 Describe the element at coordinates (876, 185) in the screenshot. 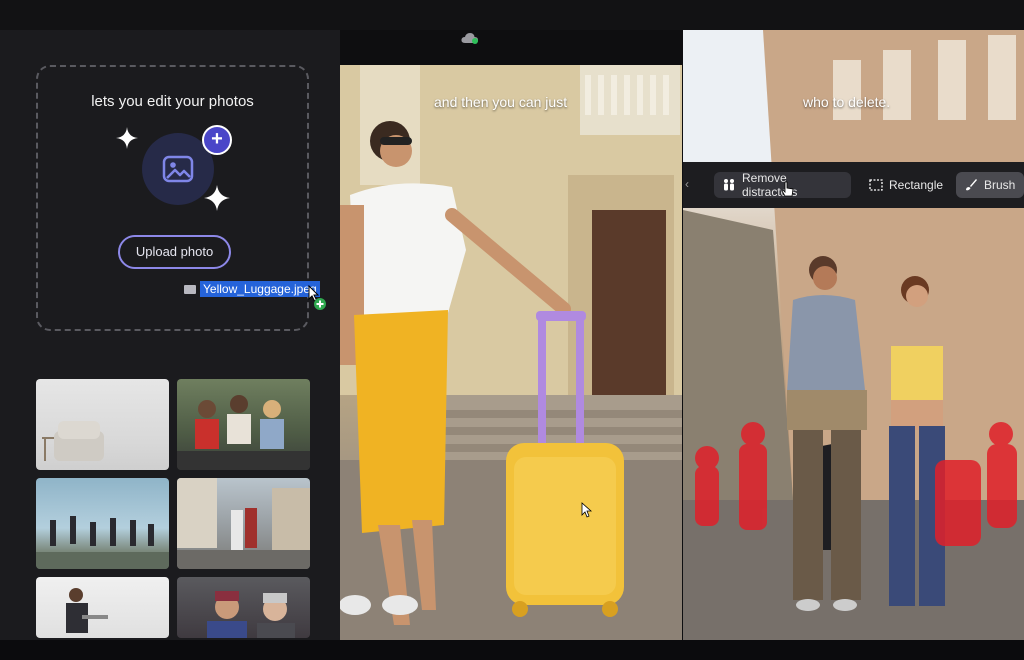

I see `rectangle-select-icon` at that location.